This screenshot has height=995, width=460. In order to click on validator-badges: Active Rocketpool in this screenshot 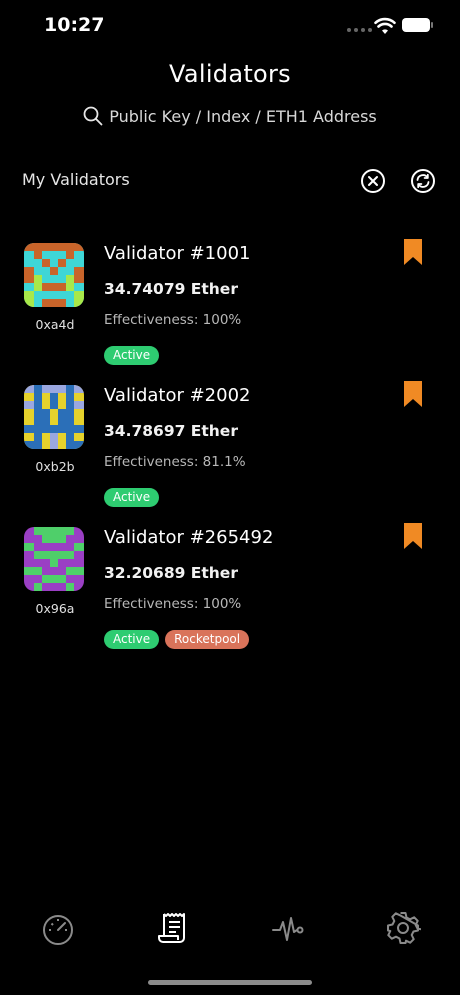, I will do `click(177, 639)`.